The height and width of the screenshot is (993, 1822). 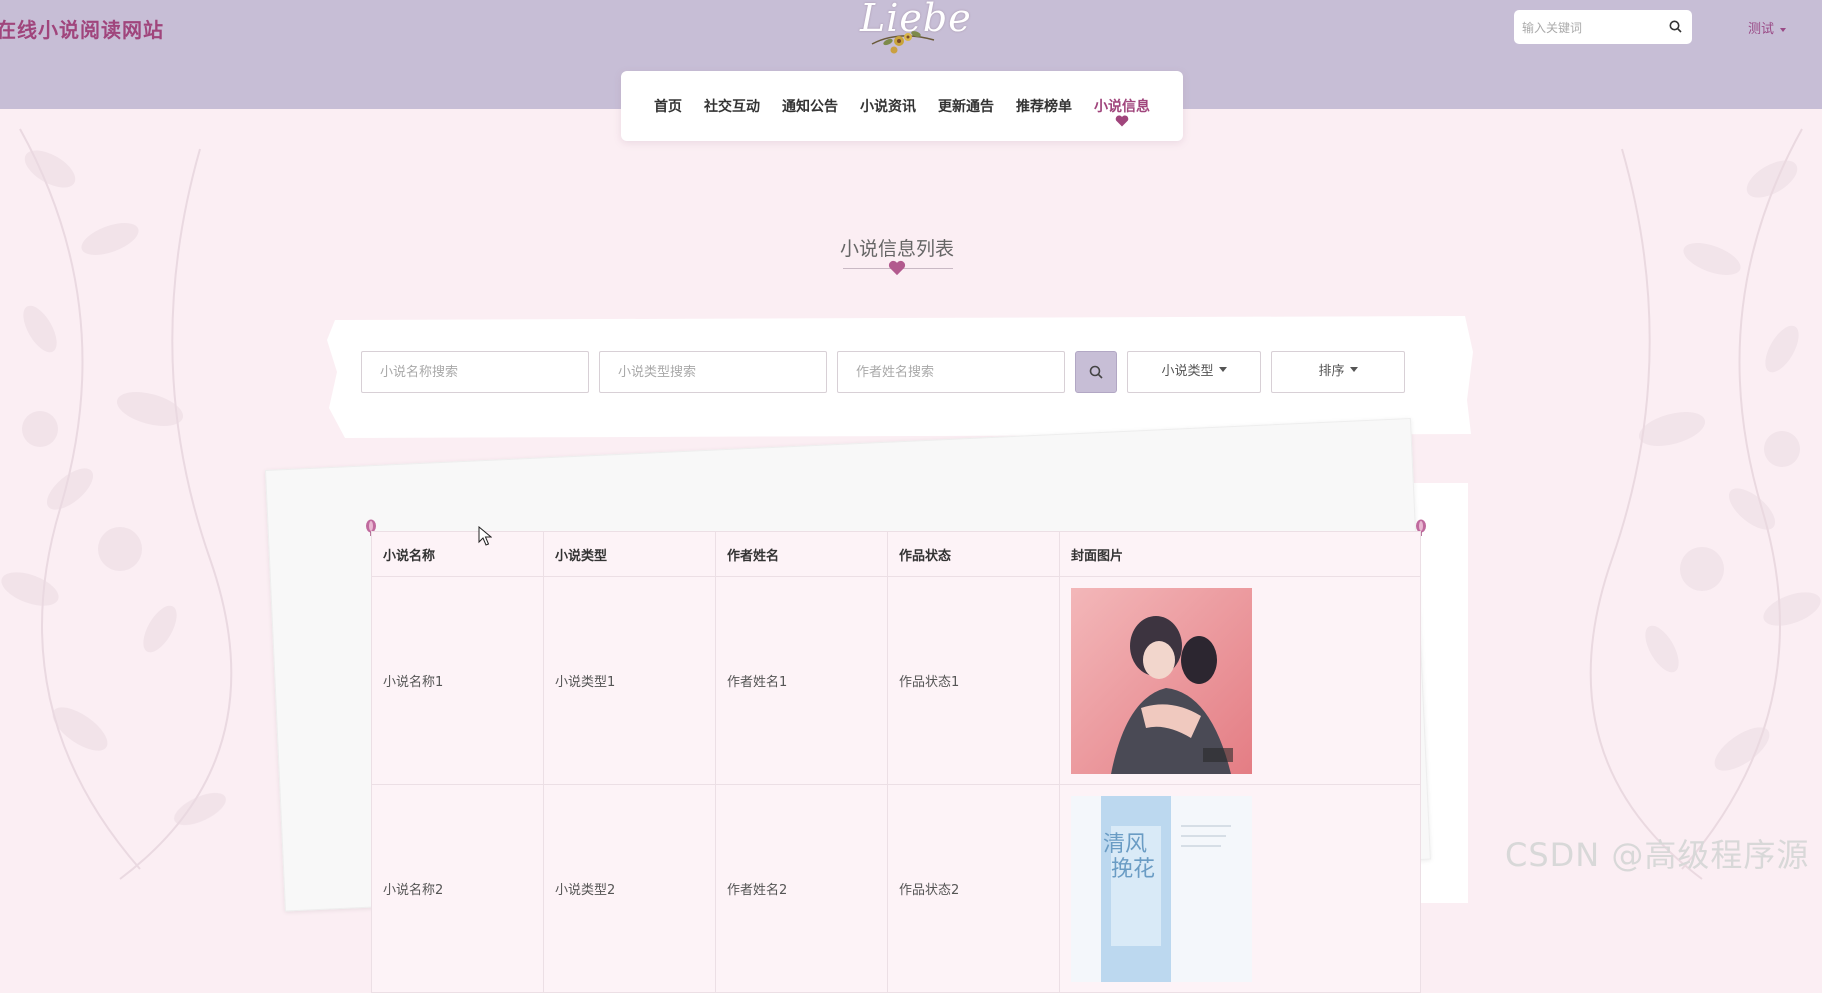 What do you see at coordinates (912, 30) in the screenshot?
I see `logo: Liebe` at bounding box center [912, 30].